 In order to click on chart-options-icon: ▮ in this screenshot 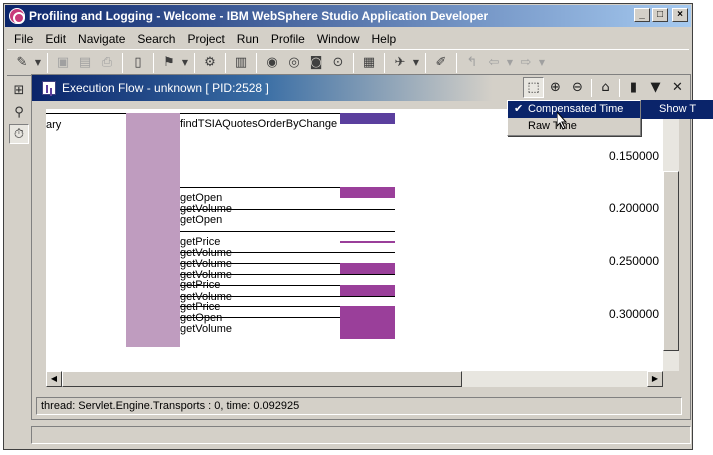, I will do `click(633, 87)`.